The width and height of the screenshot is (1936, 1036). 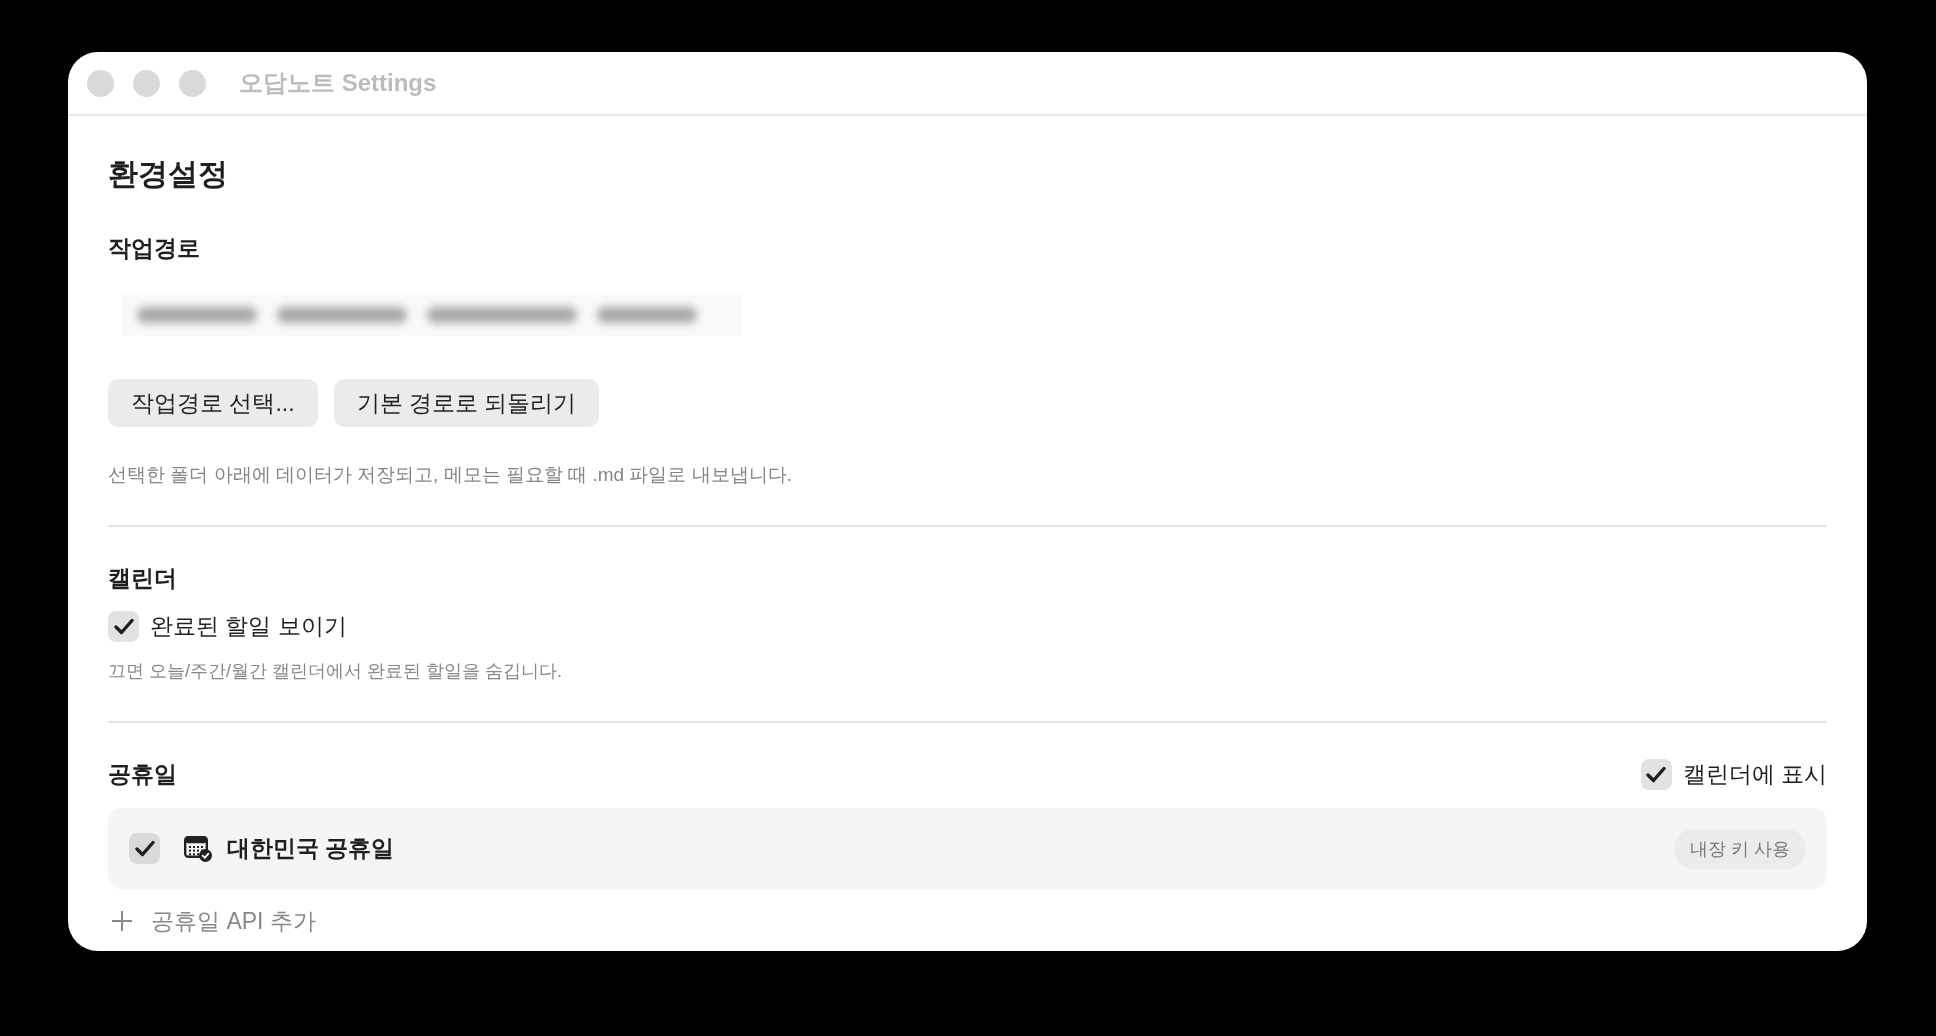 What do you see at coordinates (1754, 774) in the screenshot?
I see `checkbox-label: 캘린더에 표시` at bounding box center [1754, 774].